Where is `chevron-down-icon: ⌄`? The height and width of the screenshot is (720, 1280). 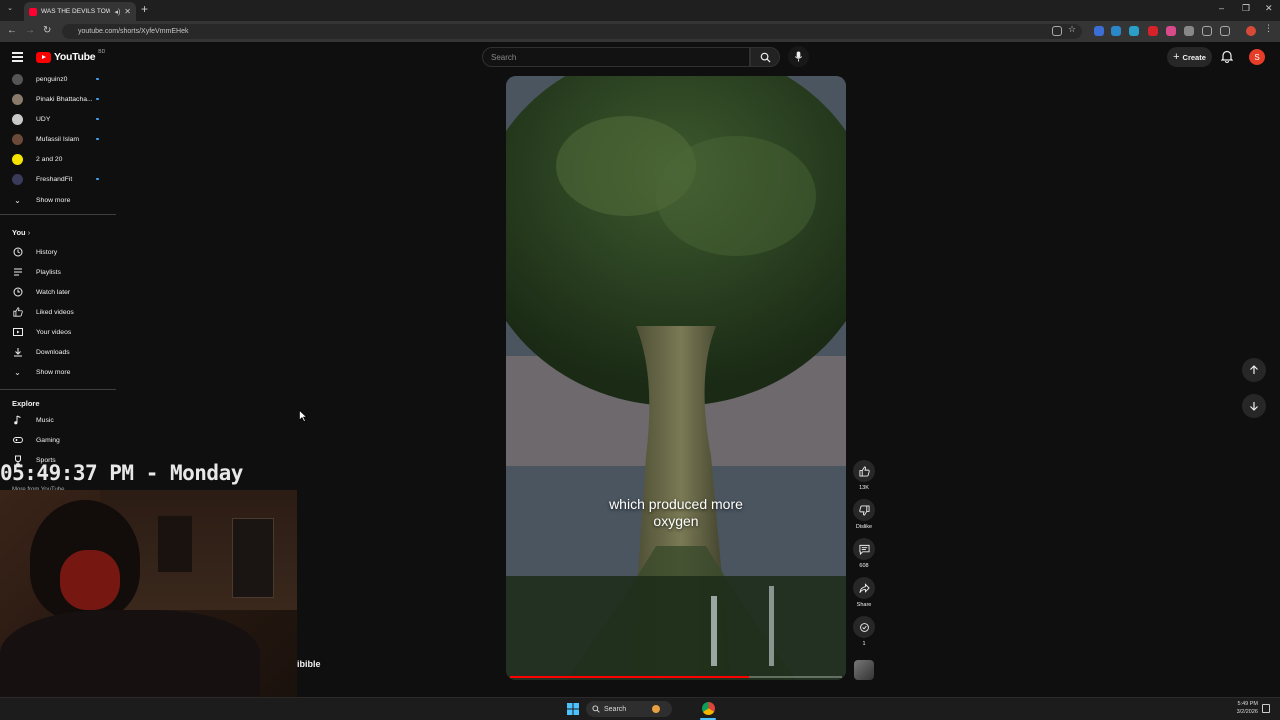 chevron-down-icon: ⌄ is located at coordinates (17, 372).